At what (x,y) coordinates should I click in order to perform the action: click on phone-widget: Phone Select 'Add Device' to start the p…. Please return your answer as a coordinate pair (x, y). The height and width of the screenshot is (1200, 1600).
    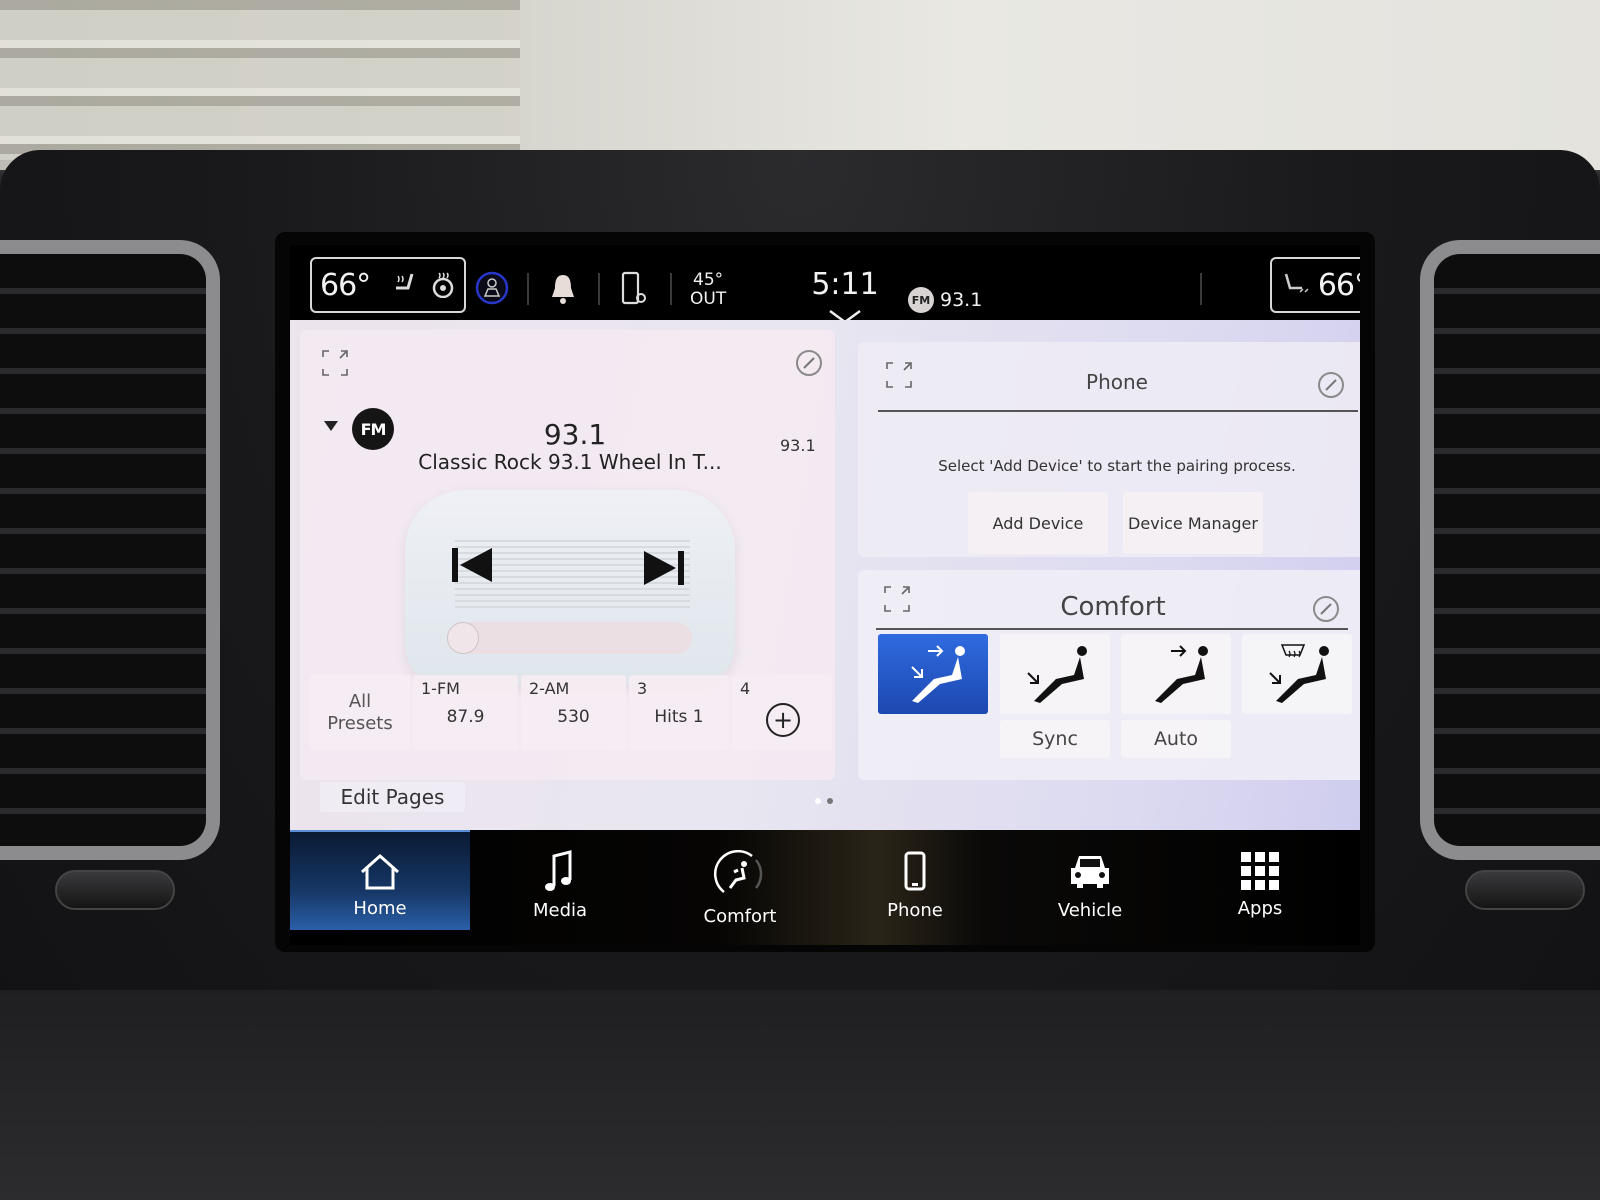
    Looking at the image, I should click on (1109, 449).